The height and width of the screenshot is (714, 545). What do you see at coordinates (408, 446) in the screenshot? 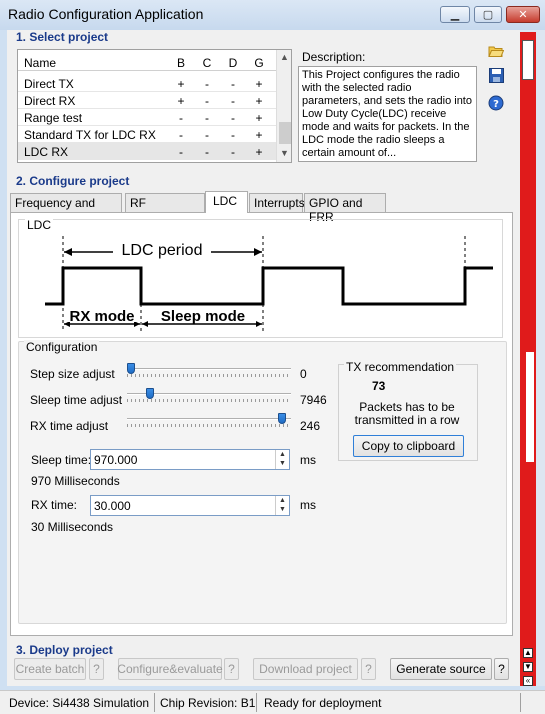
I see `copy-to-clipboard-button: Copy to clipboard` at bounding box center [408, 446].